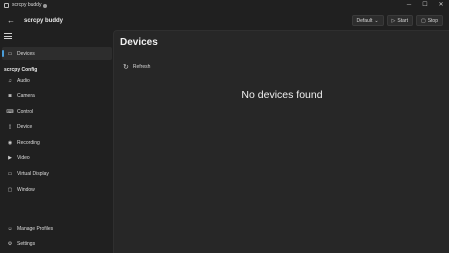  I want to click on sidebar-item-window: ▢ Window, so click(57, 189).